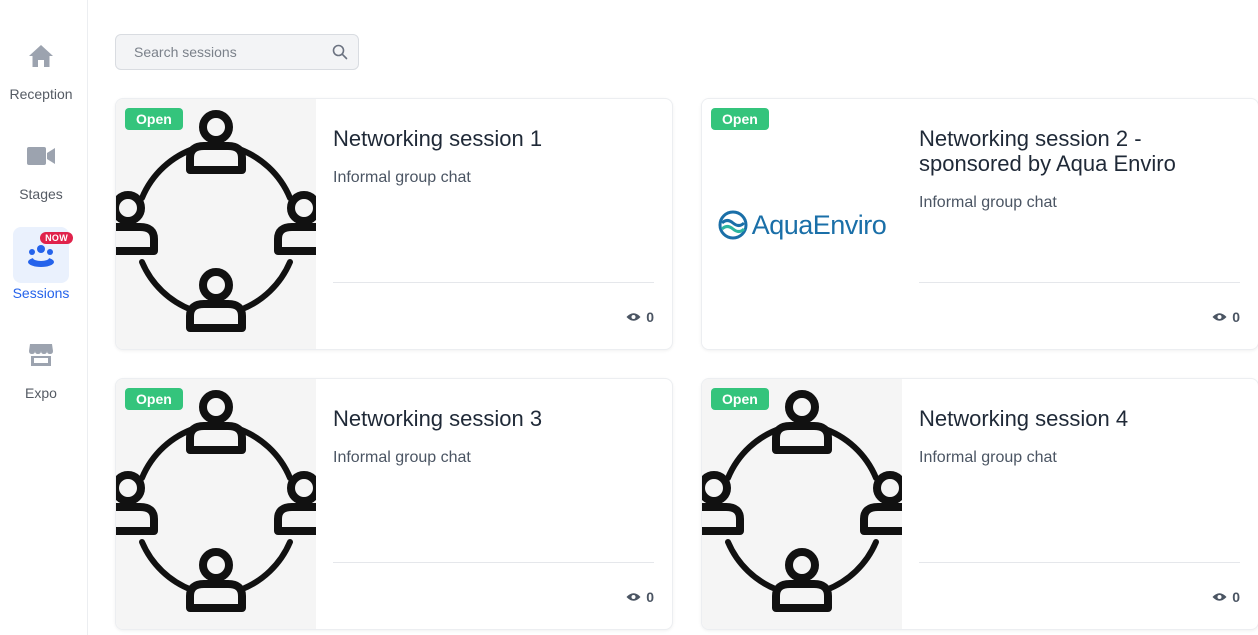  I want to click on sidebar-item-label: Expo, so click(41, 393).